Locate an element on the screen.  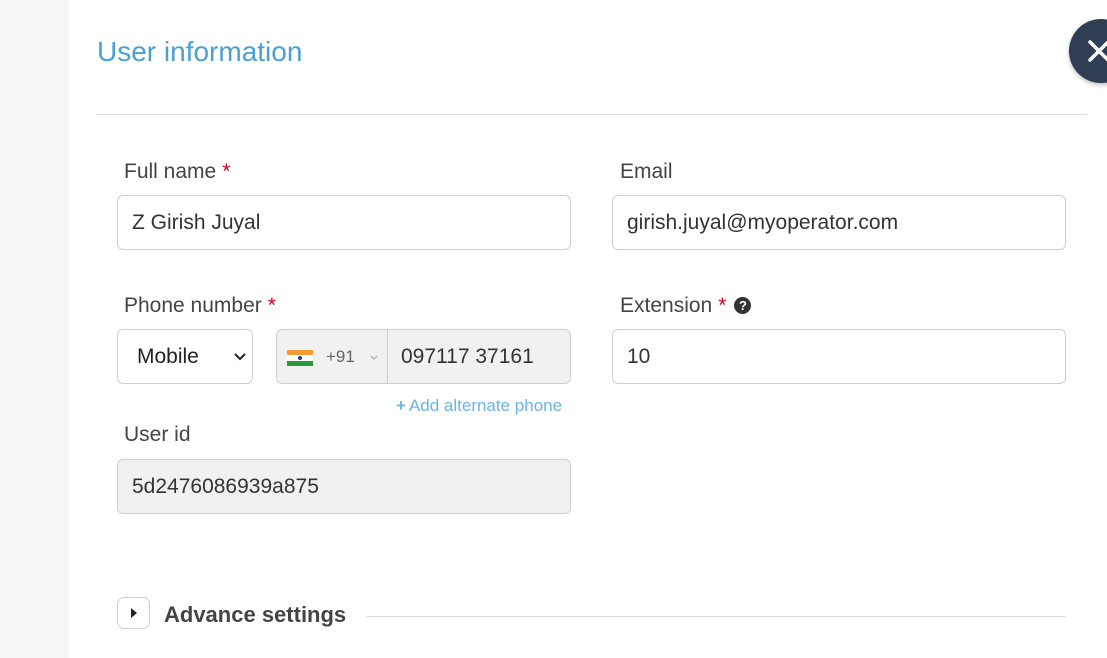
advance-settings-divider is located at coordinates (716, 616).